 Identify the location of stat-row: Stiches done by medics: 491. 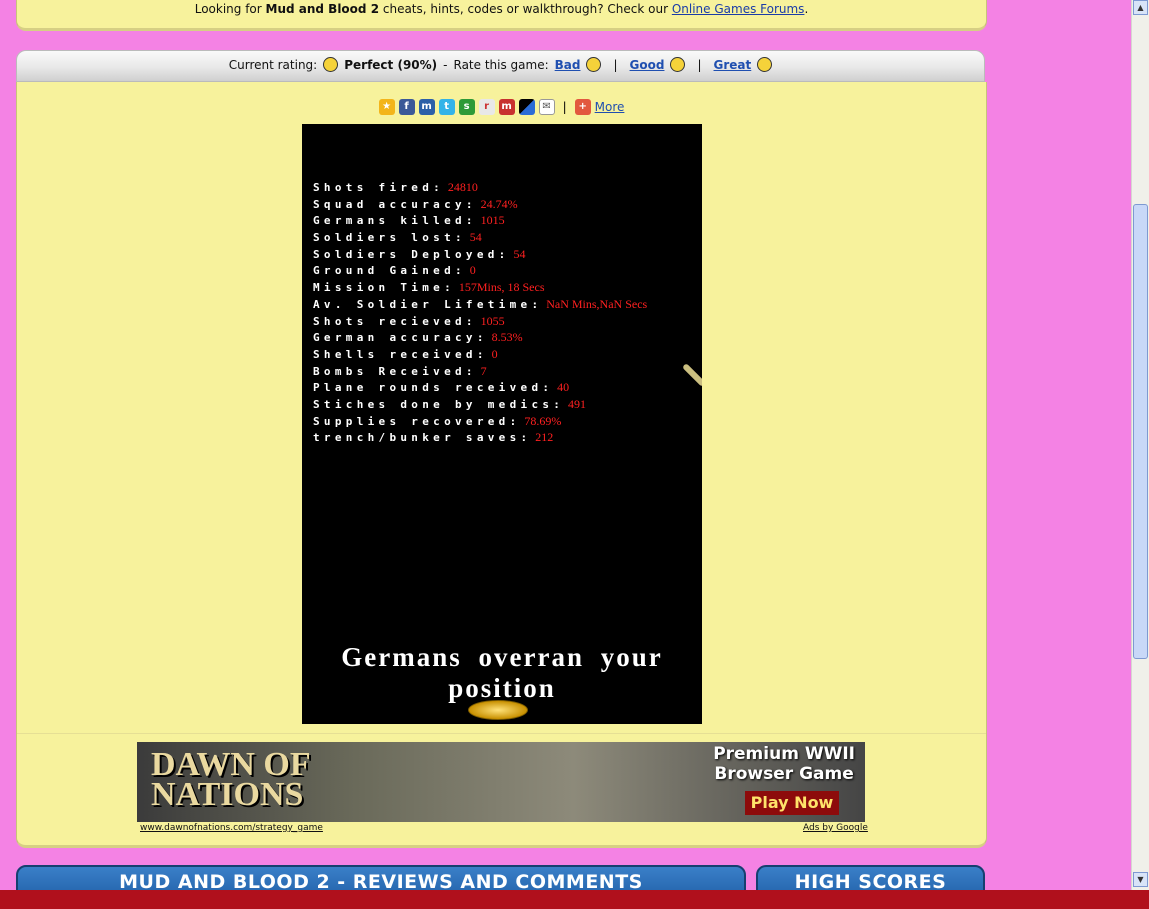
(480, 405).